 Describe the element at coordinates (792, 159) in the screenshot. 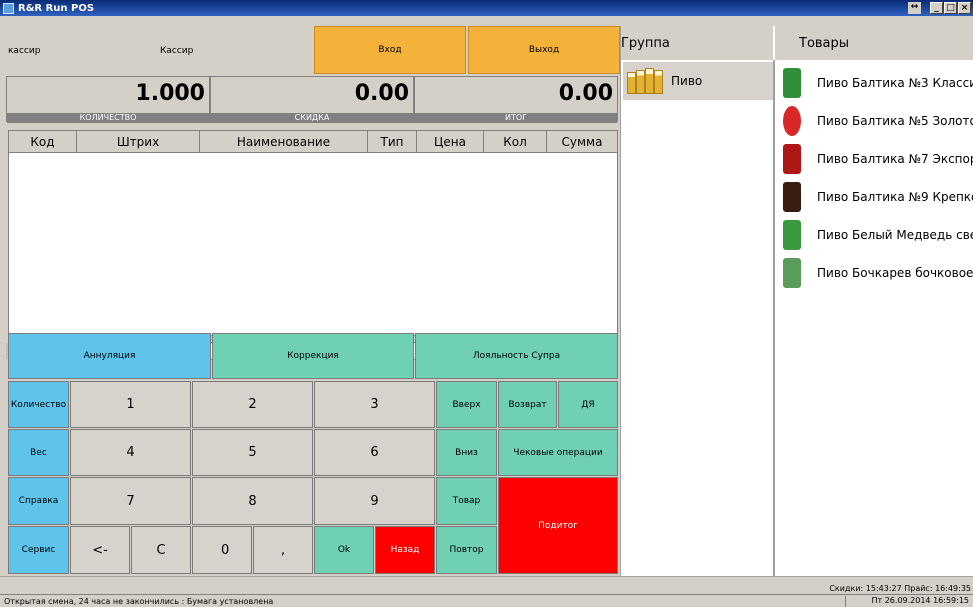

I see `red-can-icon` at that location.